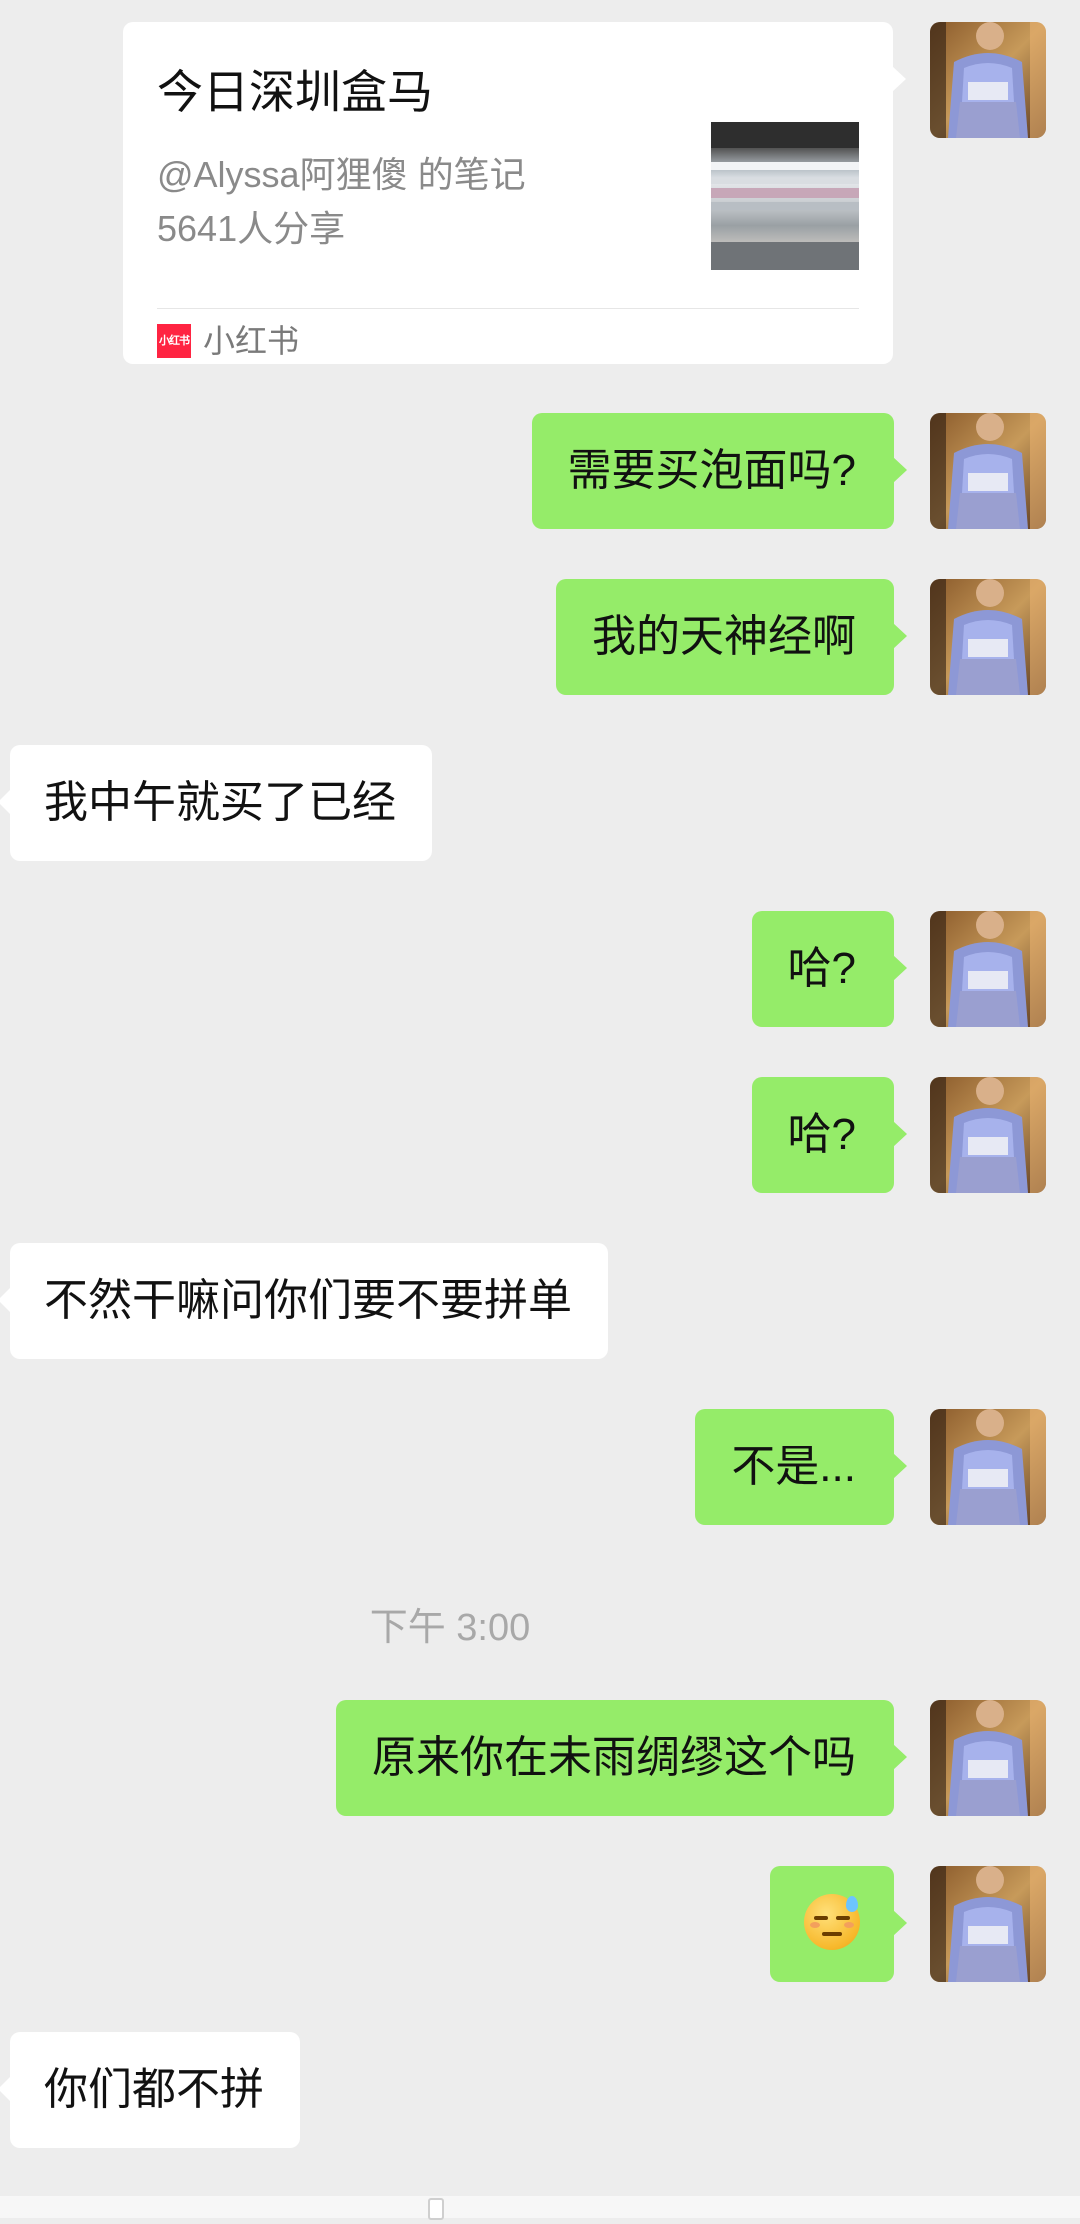 The image size is (1080, 2224). What do you see at coordinates (341, 174) in the screenshot?
I see `shared-note-author: @Alyssa阿狸傻 的笔记` at bounding box center [341, 174].